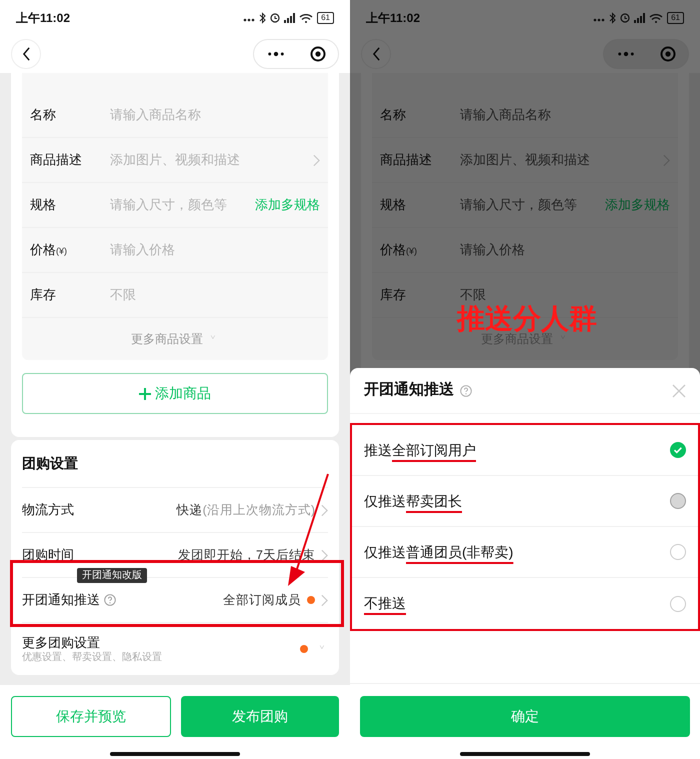 The width and height of the screenshot is (700, 759). What do you see at coordinates (258, 510) in the screenshot?
I see `setting-value-note: (沿用上次物流方式)` at bounding box center [258, 510].